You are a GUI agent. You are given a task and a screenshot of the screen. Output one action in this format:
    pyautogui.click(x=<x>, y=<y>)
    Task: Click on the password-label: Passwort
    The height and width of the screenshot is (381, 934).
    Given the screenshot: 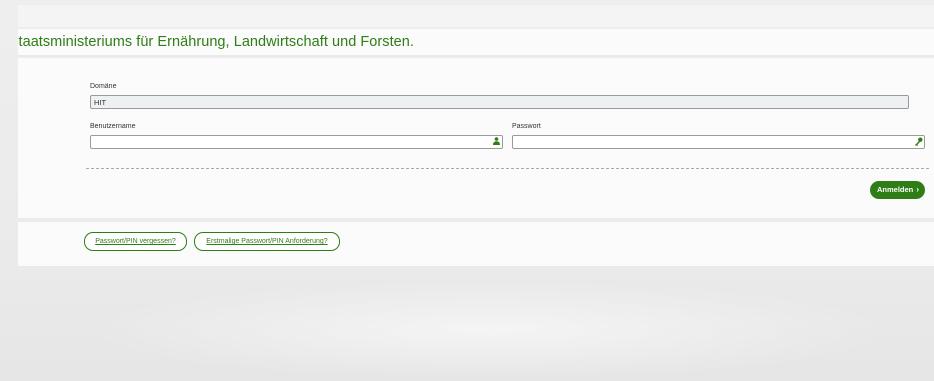 What is the action you would take?
    pyautogui.click(x=526, y=126)
    